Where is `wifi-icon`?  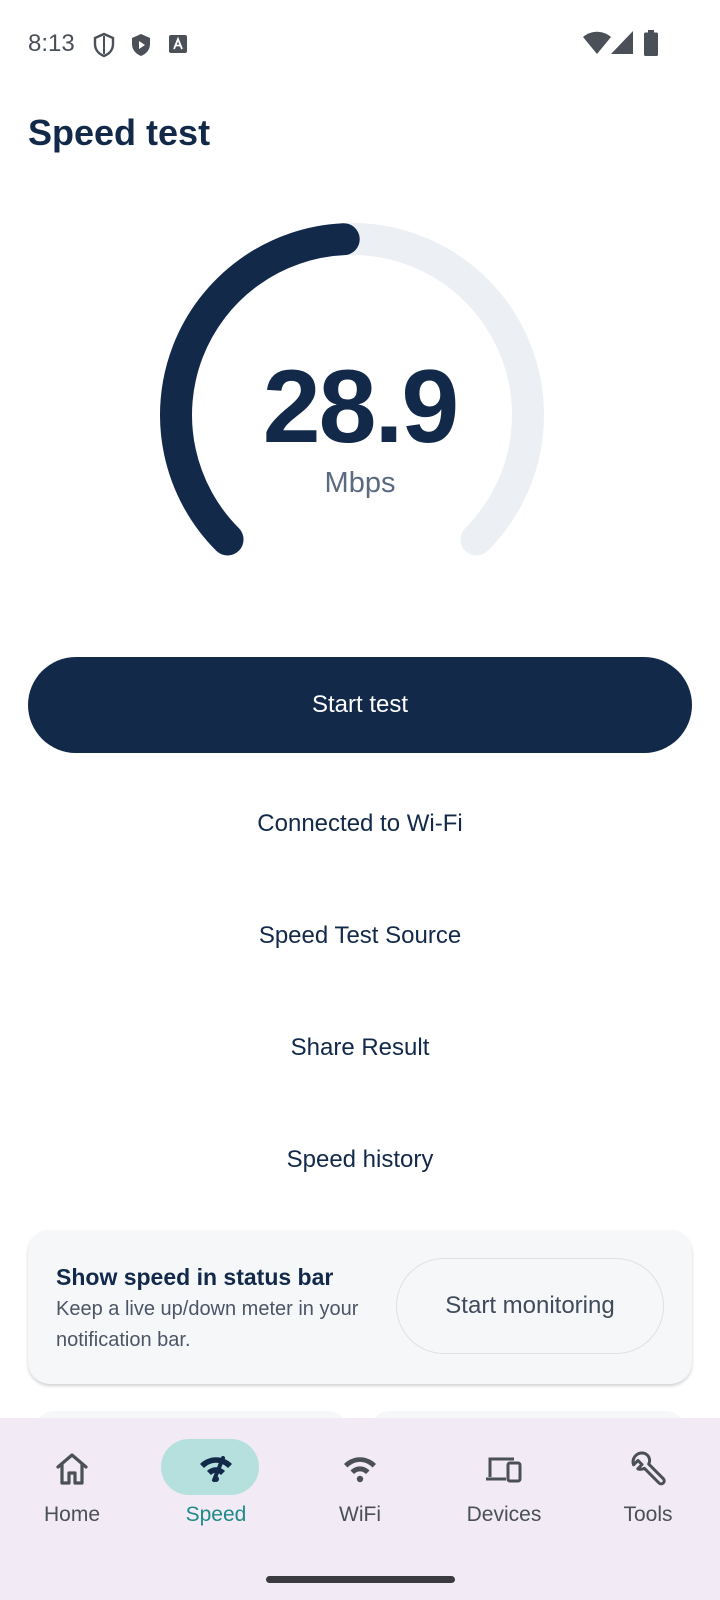
wifi-icon is located at coordinates (360, 1470).